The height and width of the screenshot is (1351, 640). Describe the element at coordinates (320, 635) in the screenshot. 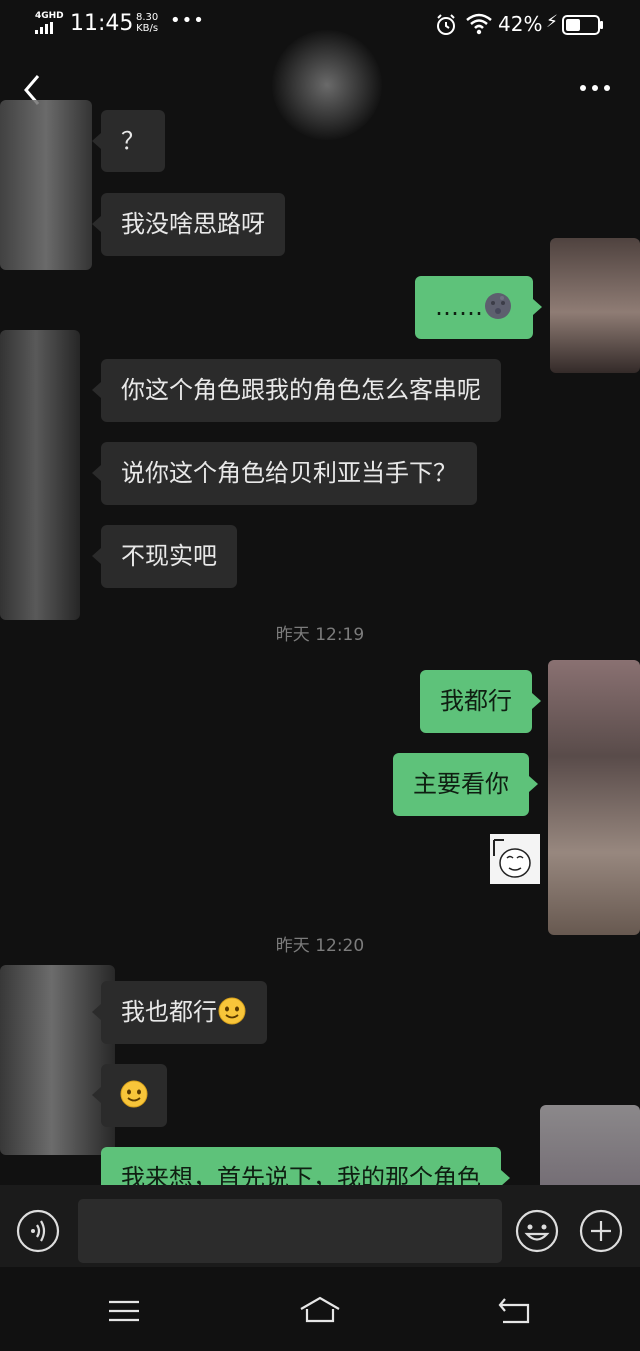

I see `timestamp: 昨天 12:19` at that location.